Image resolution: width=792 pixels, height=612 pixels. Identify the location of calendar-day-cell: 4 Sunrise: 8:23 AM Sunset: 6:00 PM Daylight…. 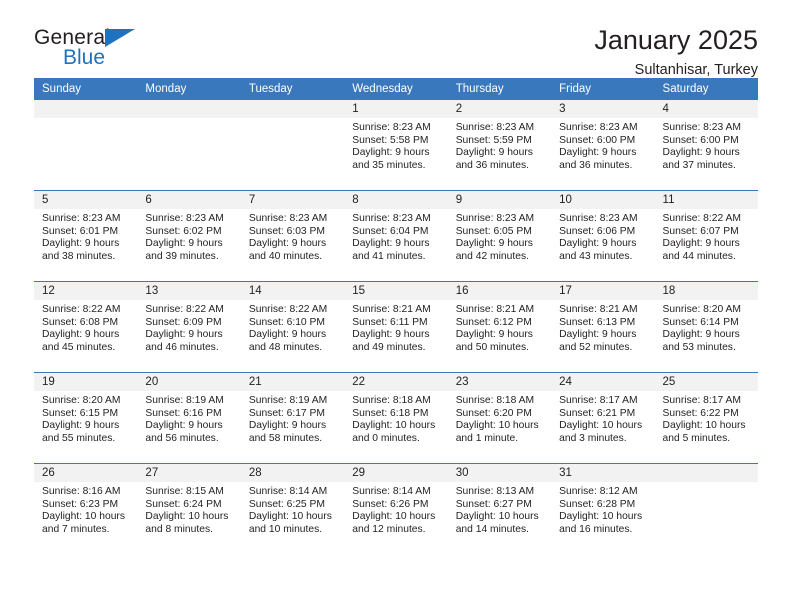
(706, 145).